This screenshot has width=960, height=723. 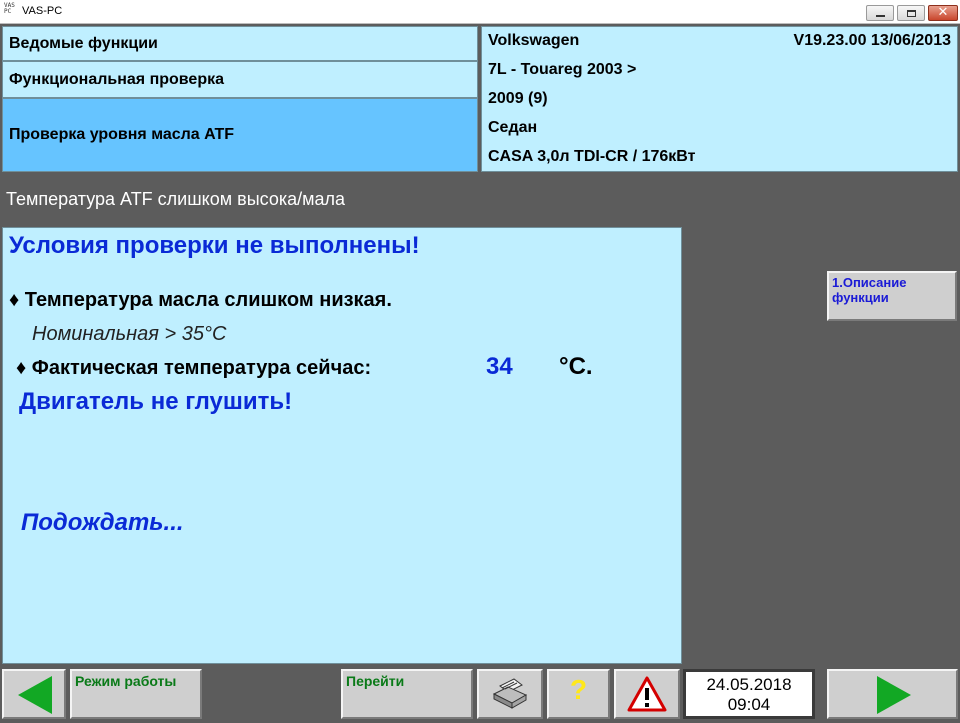 I want to click on arrow-right-icon, so click(x=894, y=695).